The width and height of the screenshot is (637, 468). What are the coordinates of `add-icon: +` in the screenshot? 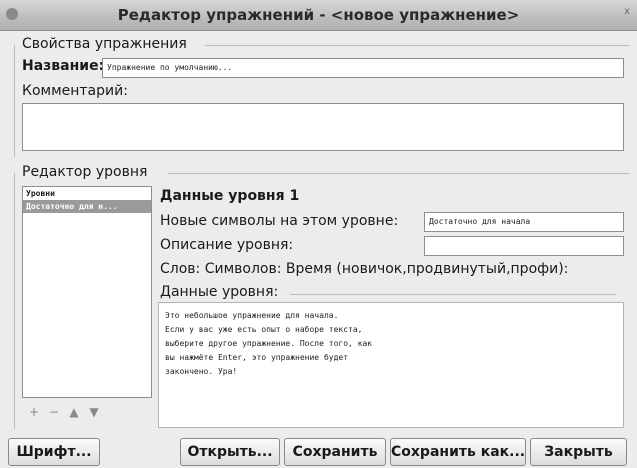 It's located at (34, 412).